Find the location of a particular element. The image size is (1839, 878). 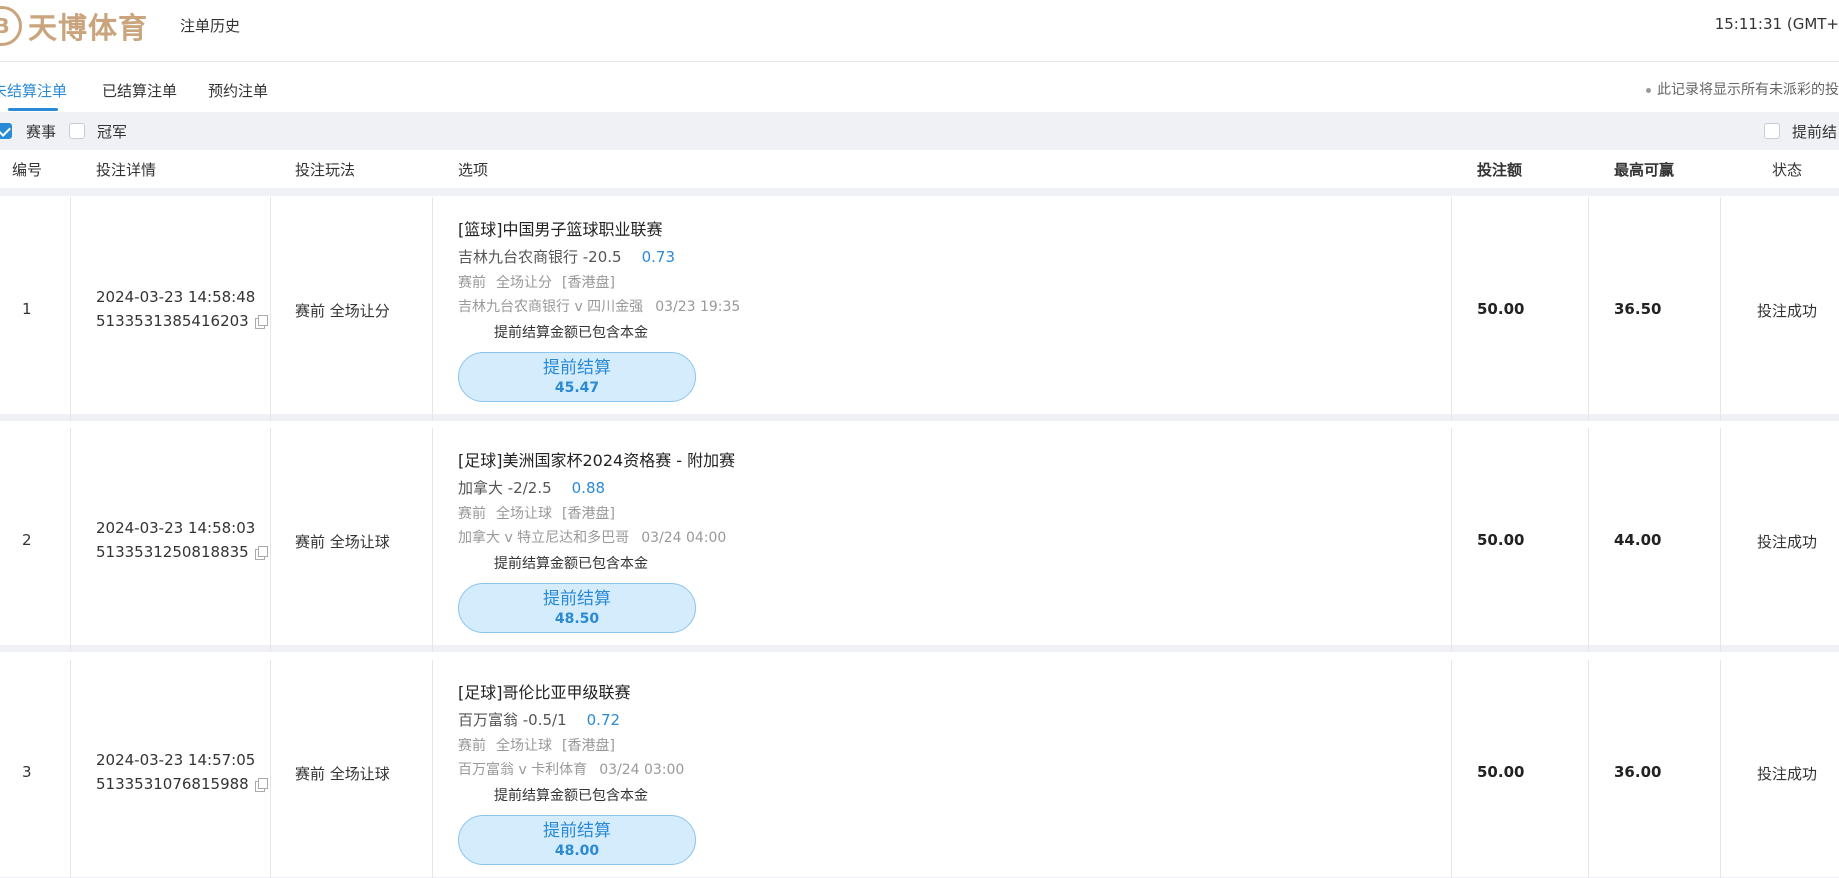

bet-datetime: 2024-03-23 14:57:05 is located at coordinates (176, 760).